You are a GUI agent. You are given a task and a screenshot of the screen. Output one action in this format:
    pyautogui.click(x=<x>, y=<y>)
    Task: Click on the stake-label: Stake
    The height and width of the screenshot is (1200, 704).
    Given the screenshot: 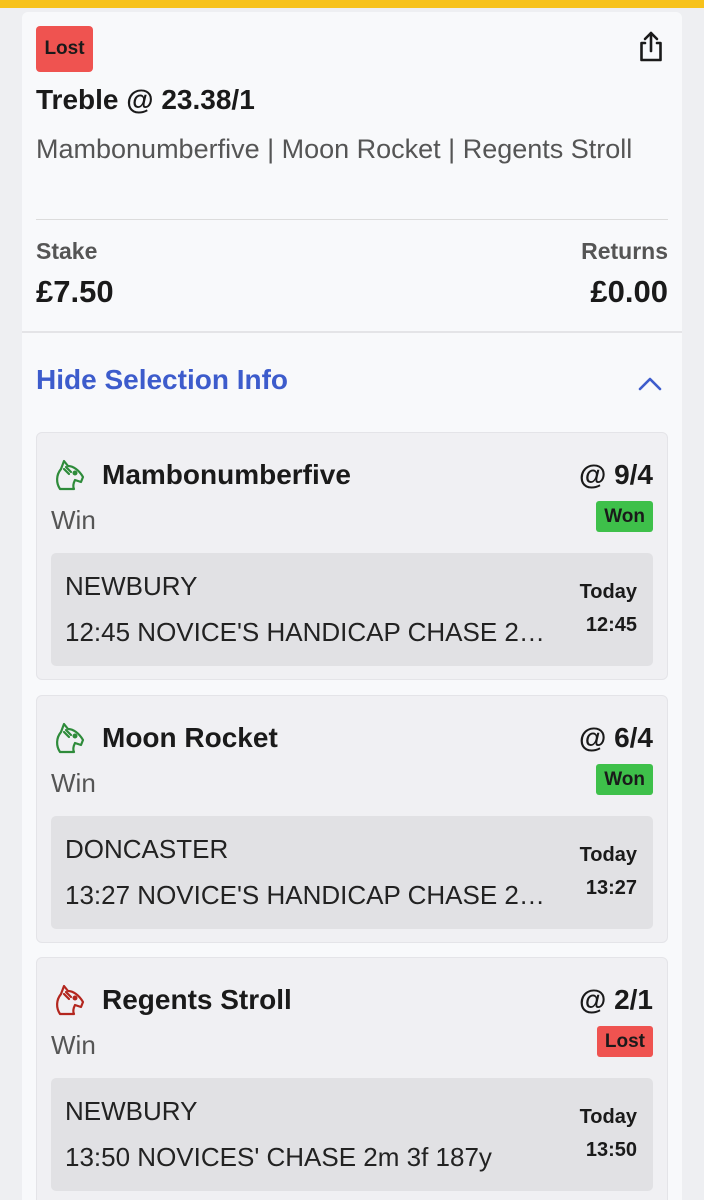 What is the action you would take?
    pyautogui.click(x=67, y=251)
    